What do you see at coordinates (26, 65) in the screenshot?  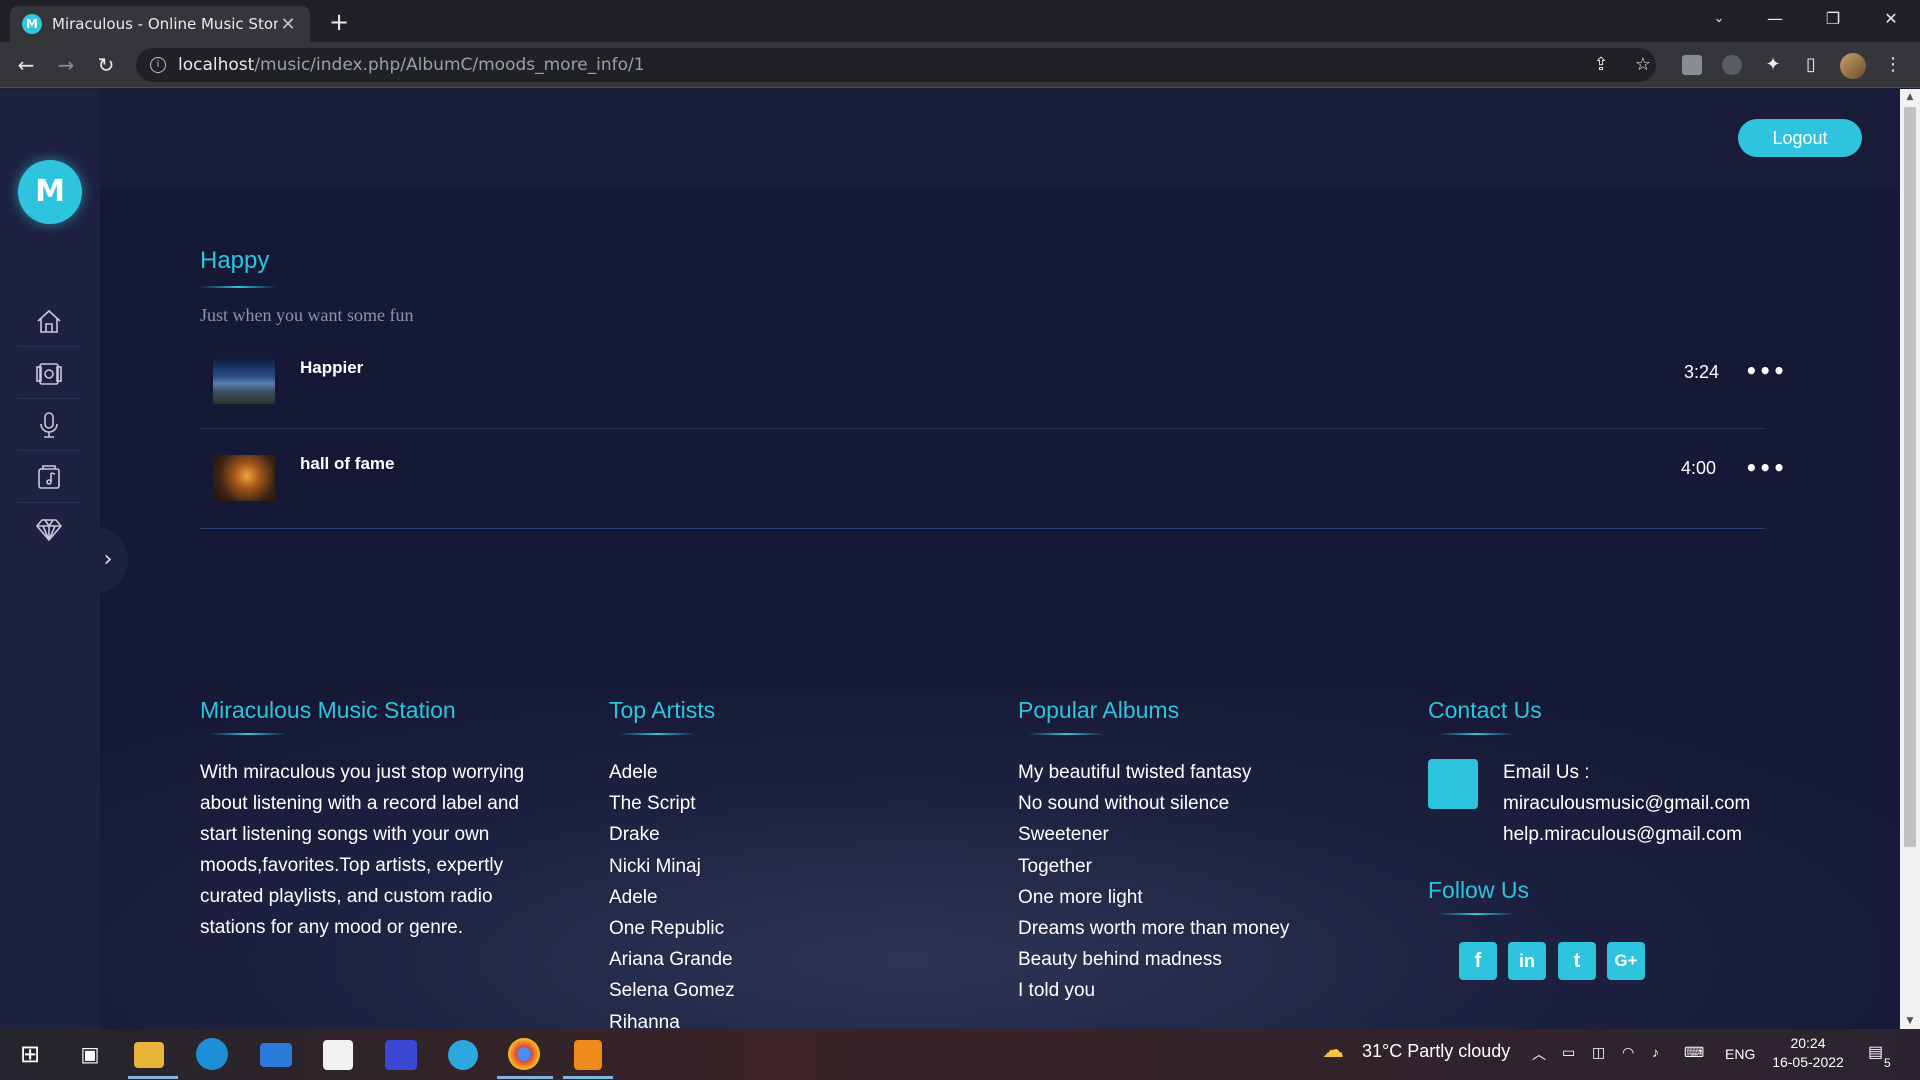 I see `back-button: ←` at bounding box center [26, 65].